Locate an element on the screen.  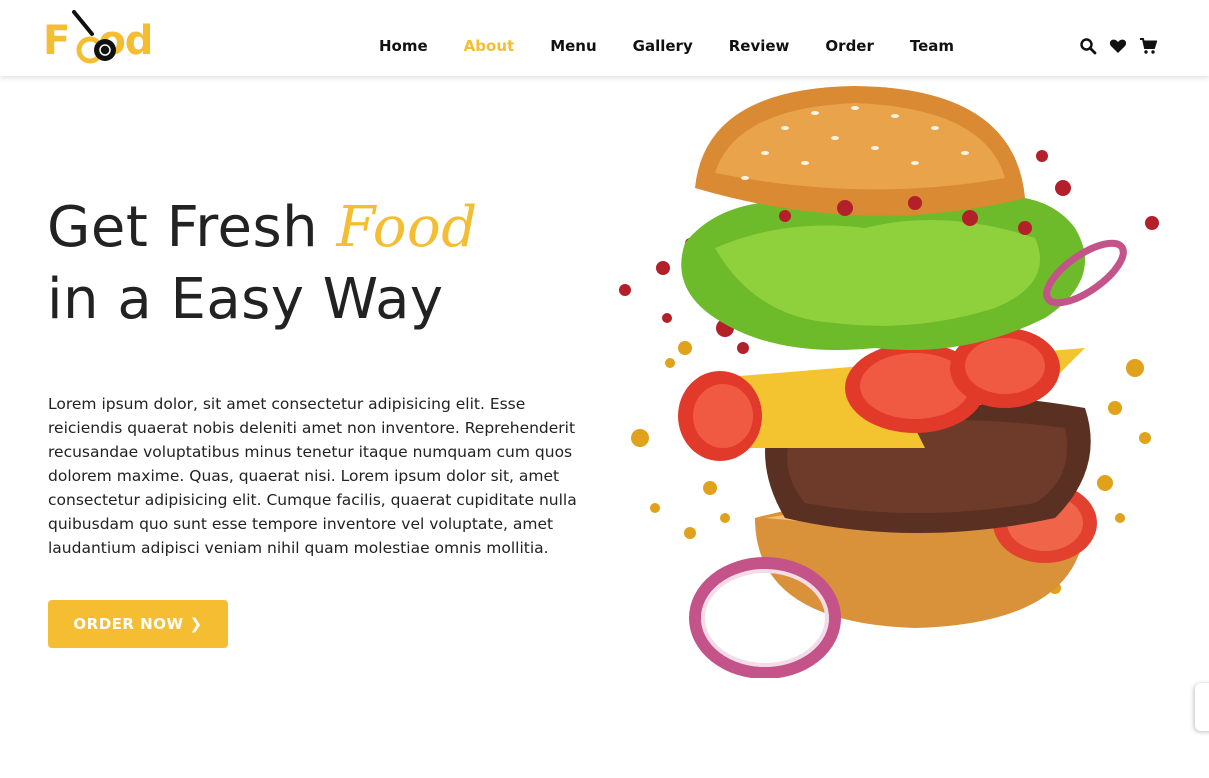
nav-team: Team is located at coordinates (932, 46).